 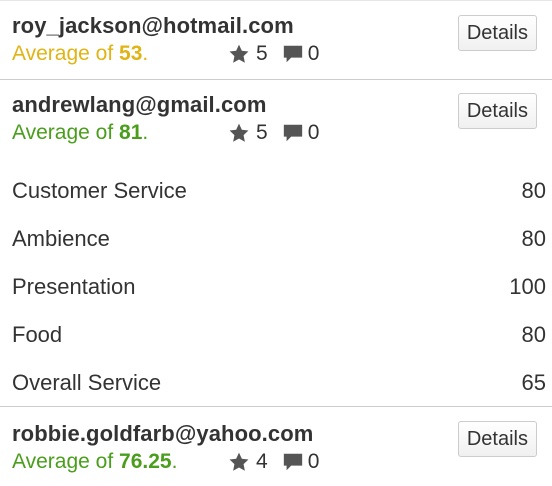 I want to click on reviewer-email: roy_jackson@hotmail.com, so click(x=153, y=25).